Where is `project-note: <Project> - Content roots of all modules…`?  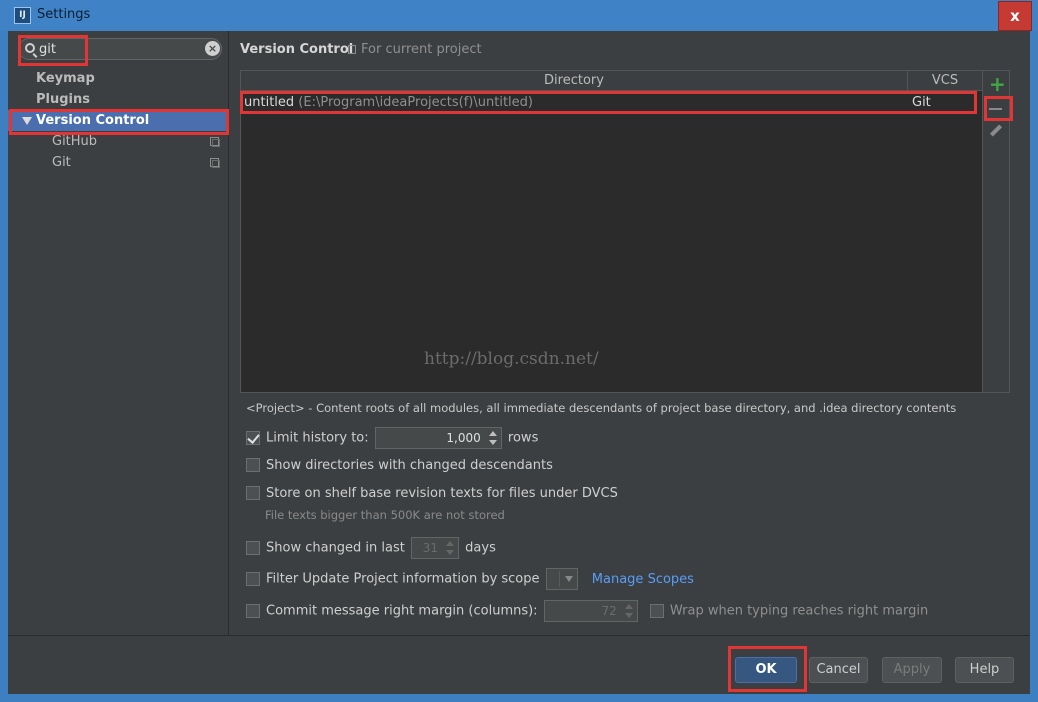 project-note: <Project> - Content roots of all modules… is located at coordinates (601, 408).